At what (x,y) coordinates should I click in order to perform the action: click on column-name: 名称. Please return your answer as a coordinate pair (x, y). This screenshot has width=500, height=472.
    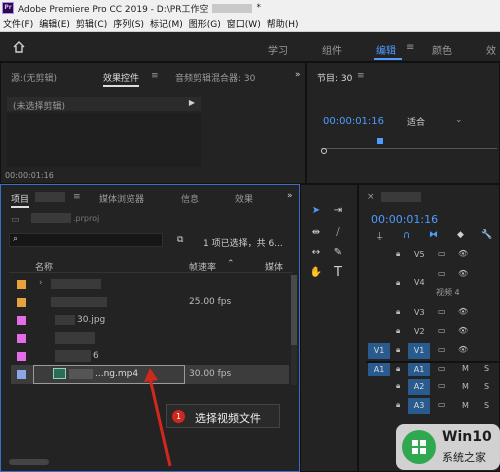
    Looking at the image, I should click on (44, 266).